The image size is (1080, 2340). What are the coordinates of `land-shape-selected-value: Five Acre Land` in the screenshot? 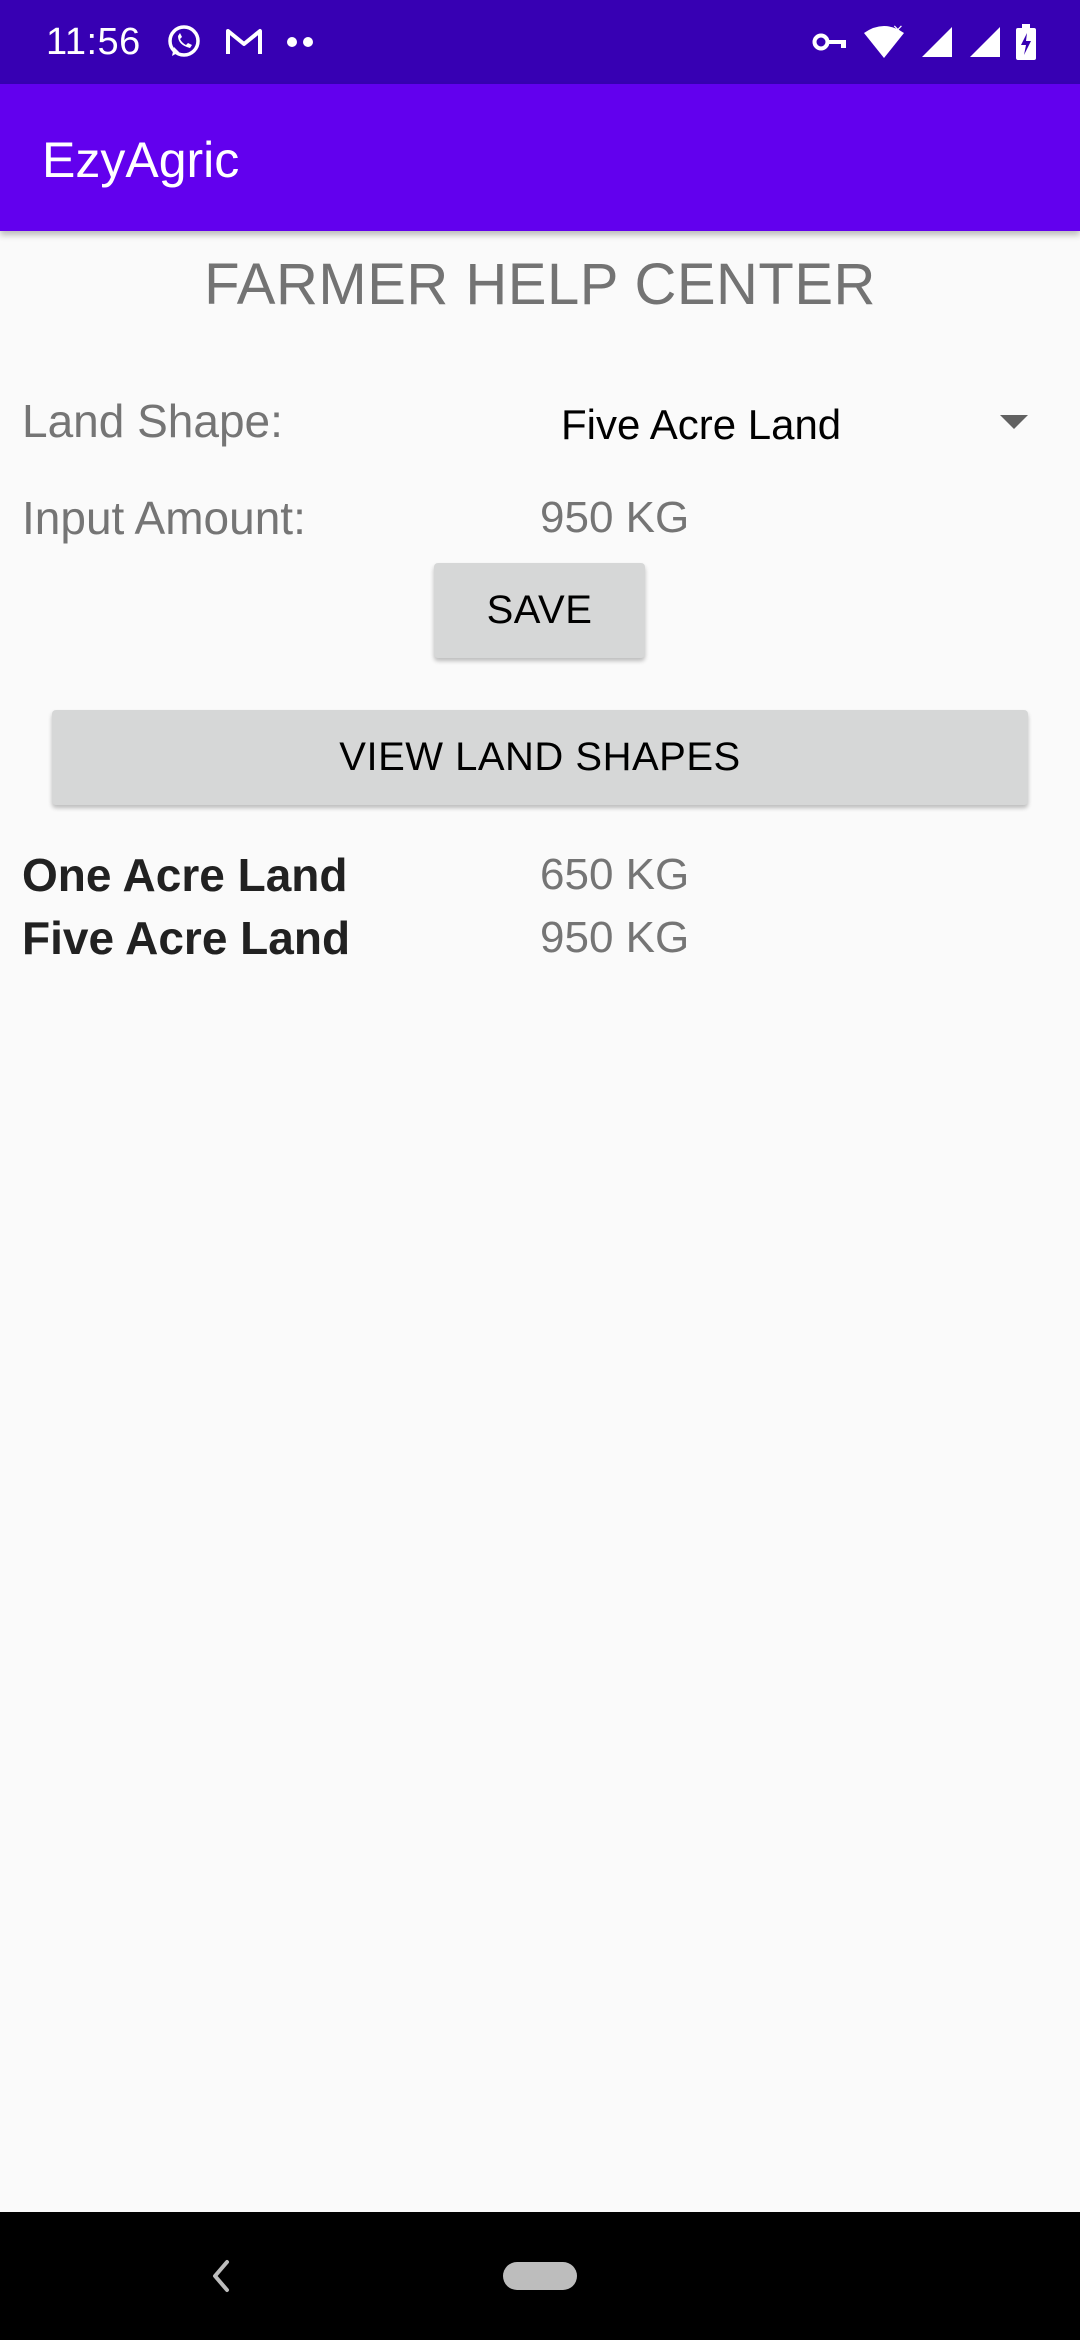 It's located at (701, 424).